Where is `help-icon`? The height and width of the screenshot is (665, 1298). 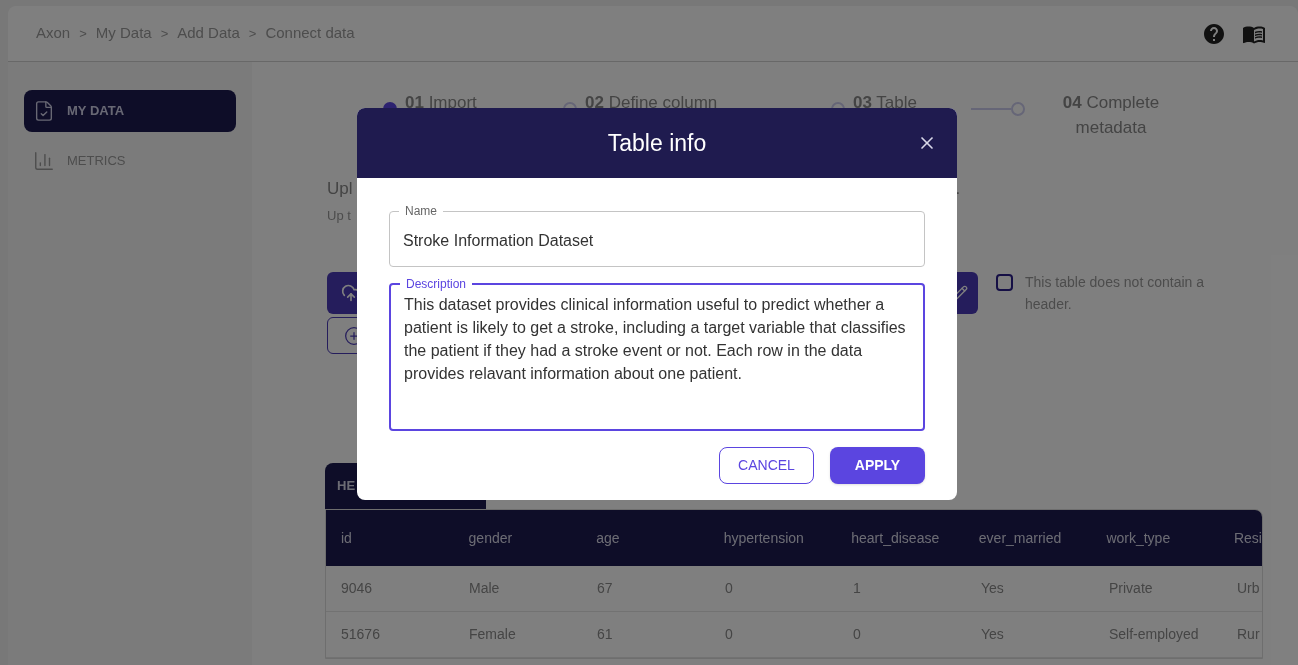
help-icon is located at coordinates (1214, 33).